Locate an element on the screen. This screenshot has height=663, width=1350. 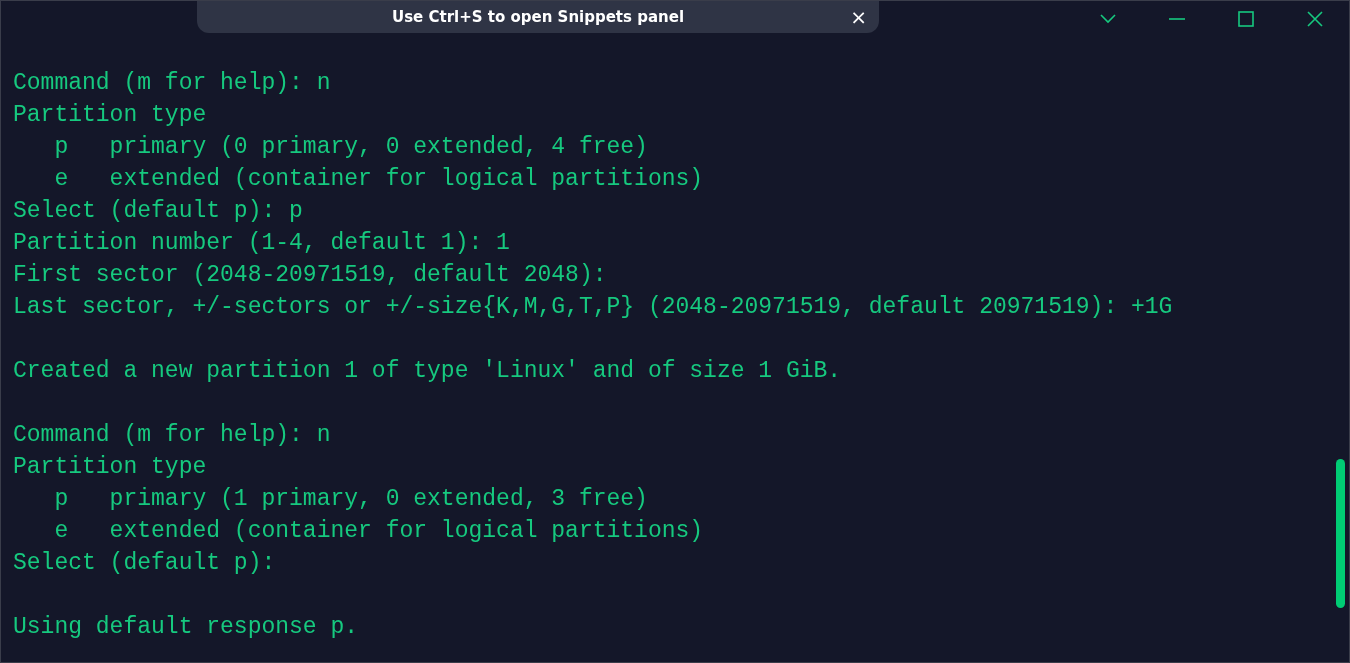
terminal-line: Select (default p): is located at coordinates (145, 563).